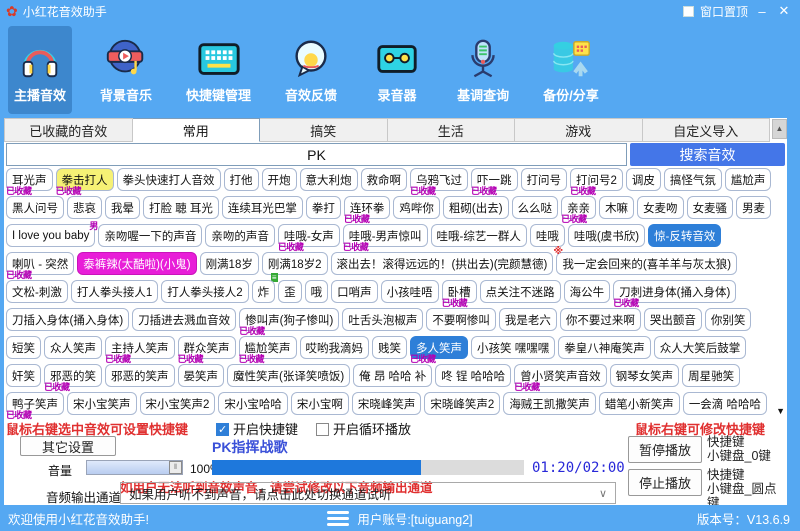  I want to click on tab-custom-import: 自定义导入, so click(706, 130).